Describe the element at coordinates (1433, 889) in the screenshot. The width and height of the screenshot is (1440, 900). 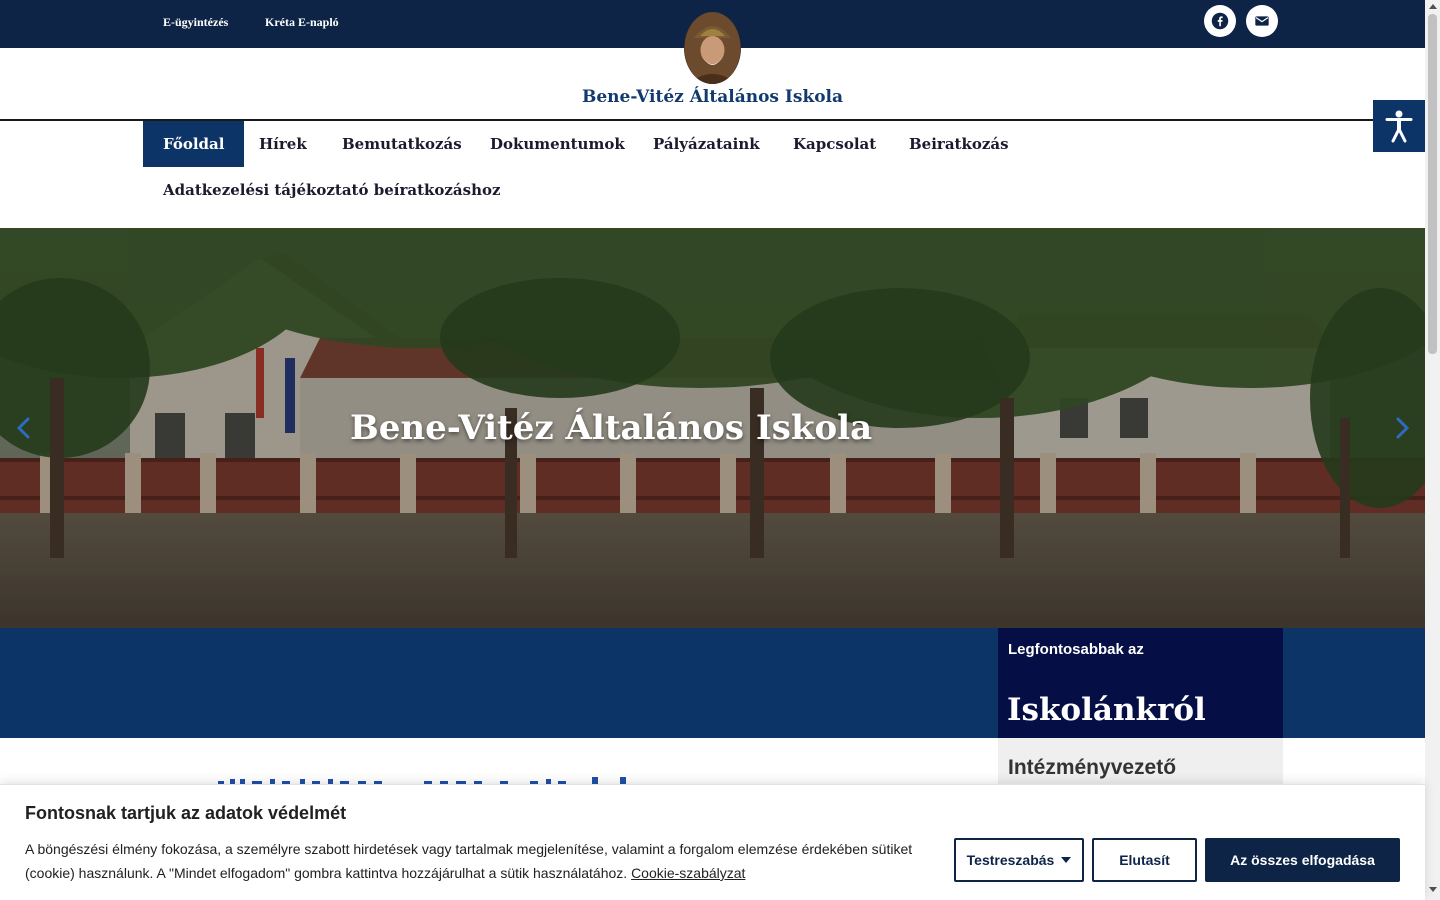
I see `scroll-down-icon` at that location.